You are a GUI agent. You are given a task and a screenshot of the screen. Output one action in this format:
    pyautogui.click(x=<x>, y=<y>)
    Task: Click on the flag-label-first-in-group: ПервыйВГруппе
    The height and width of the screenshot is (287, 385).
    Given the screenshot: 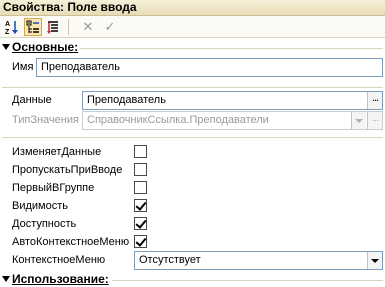 What is the action you would take?
    pyautogui.click(x=53, y=188)
    